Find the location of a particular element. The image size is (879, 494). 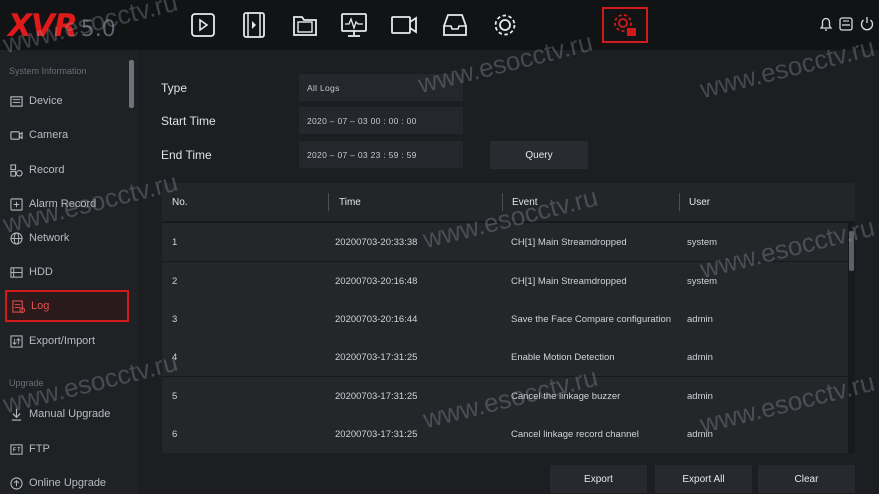

cell-time: 20200703-20:16:48 is located at coordinates (376, 281).